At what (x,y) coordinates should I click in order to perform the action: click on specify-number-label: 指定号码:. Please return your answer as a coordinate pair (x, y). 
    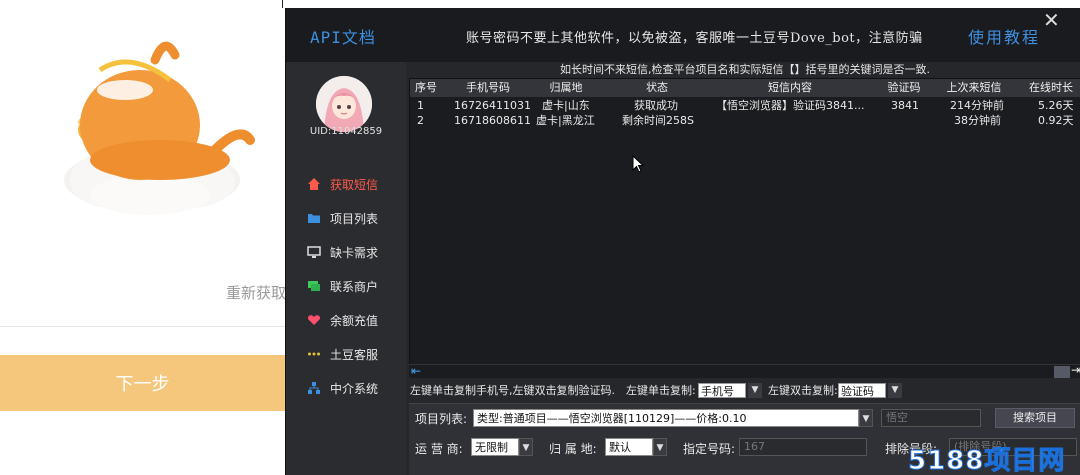
    Looking at the image, I should click on (709, 449).